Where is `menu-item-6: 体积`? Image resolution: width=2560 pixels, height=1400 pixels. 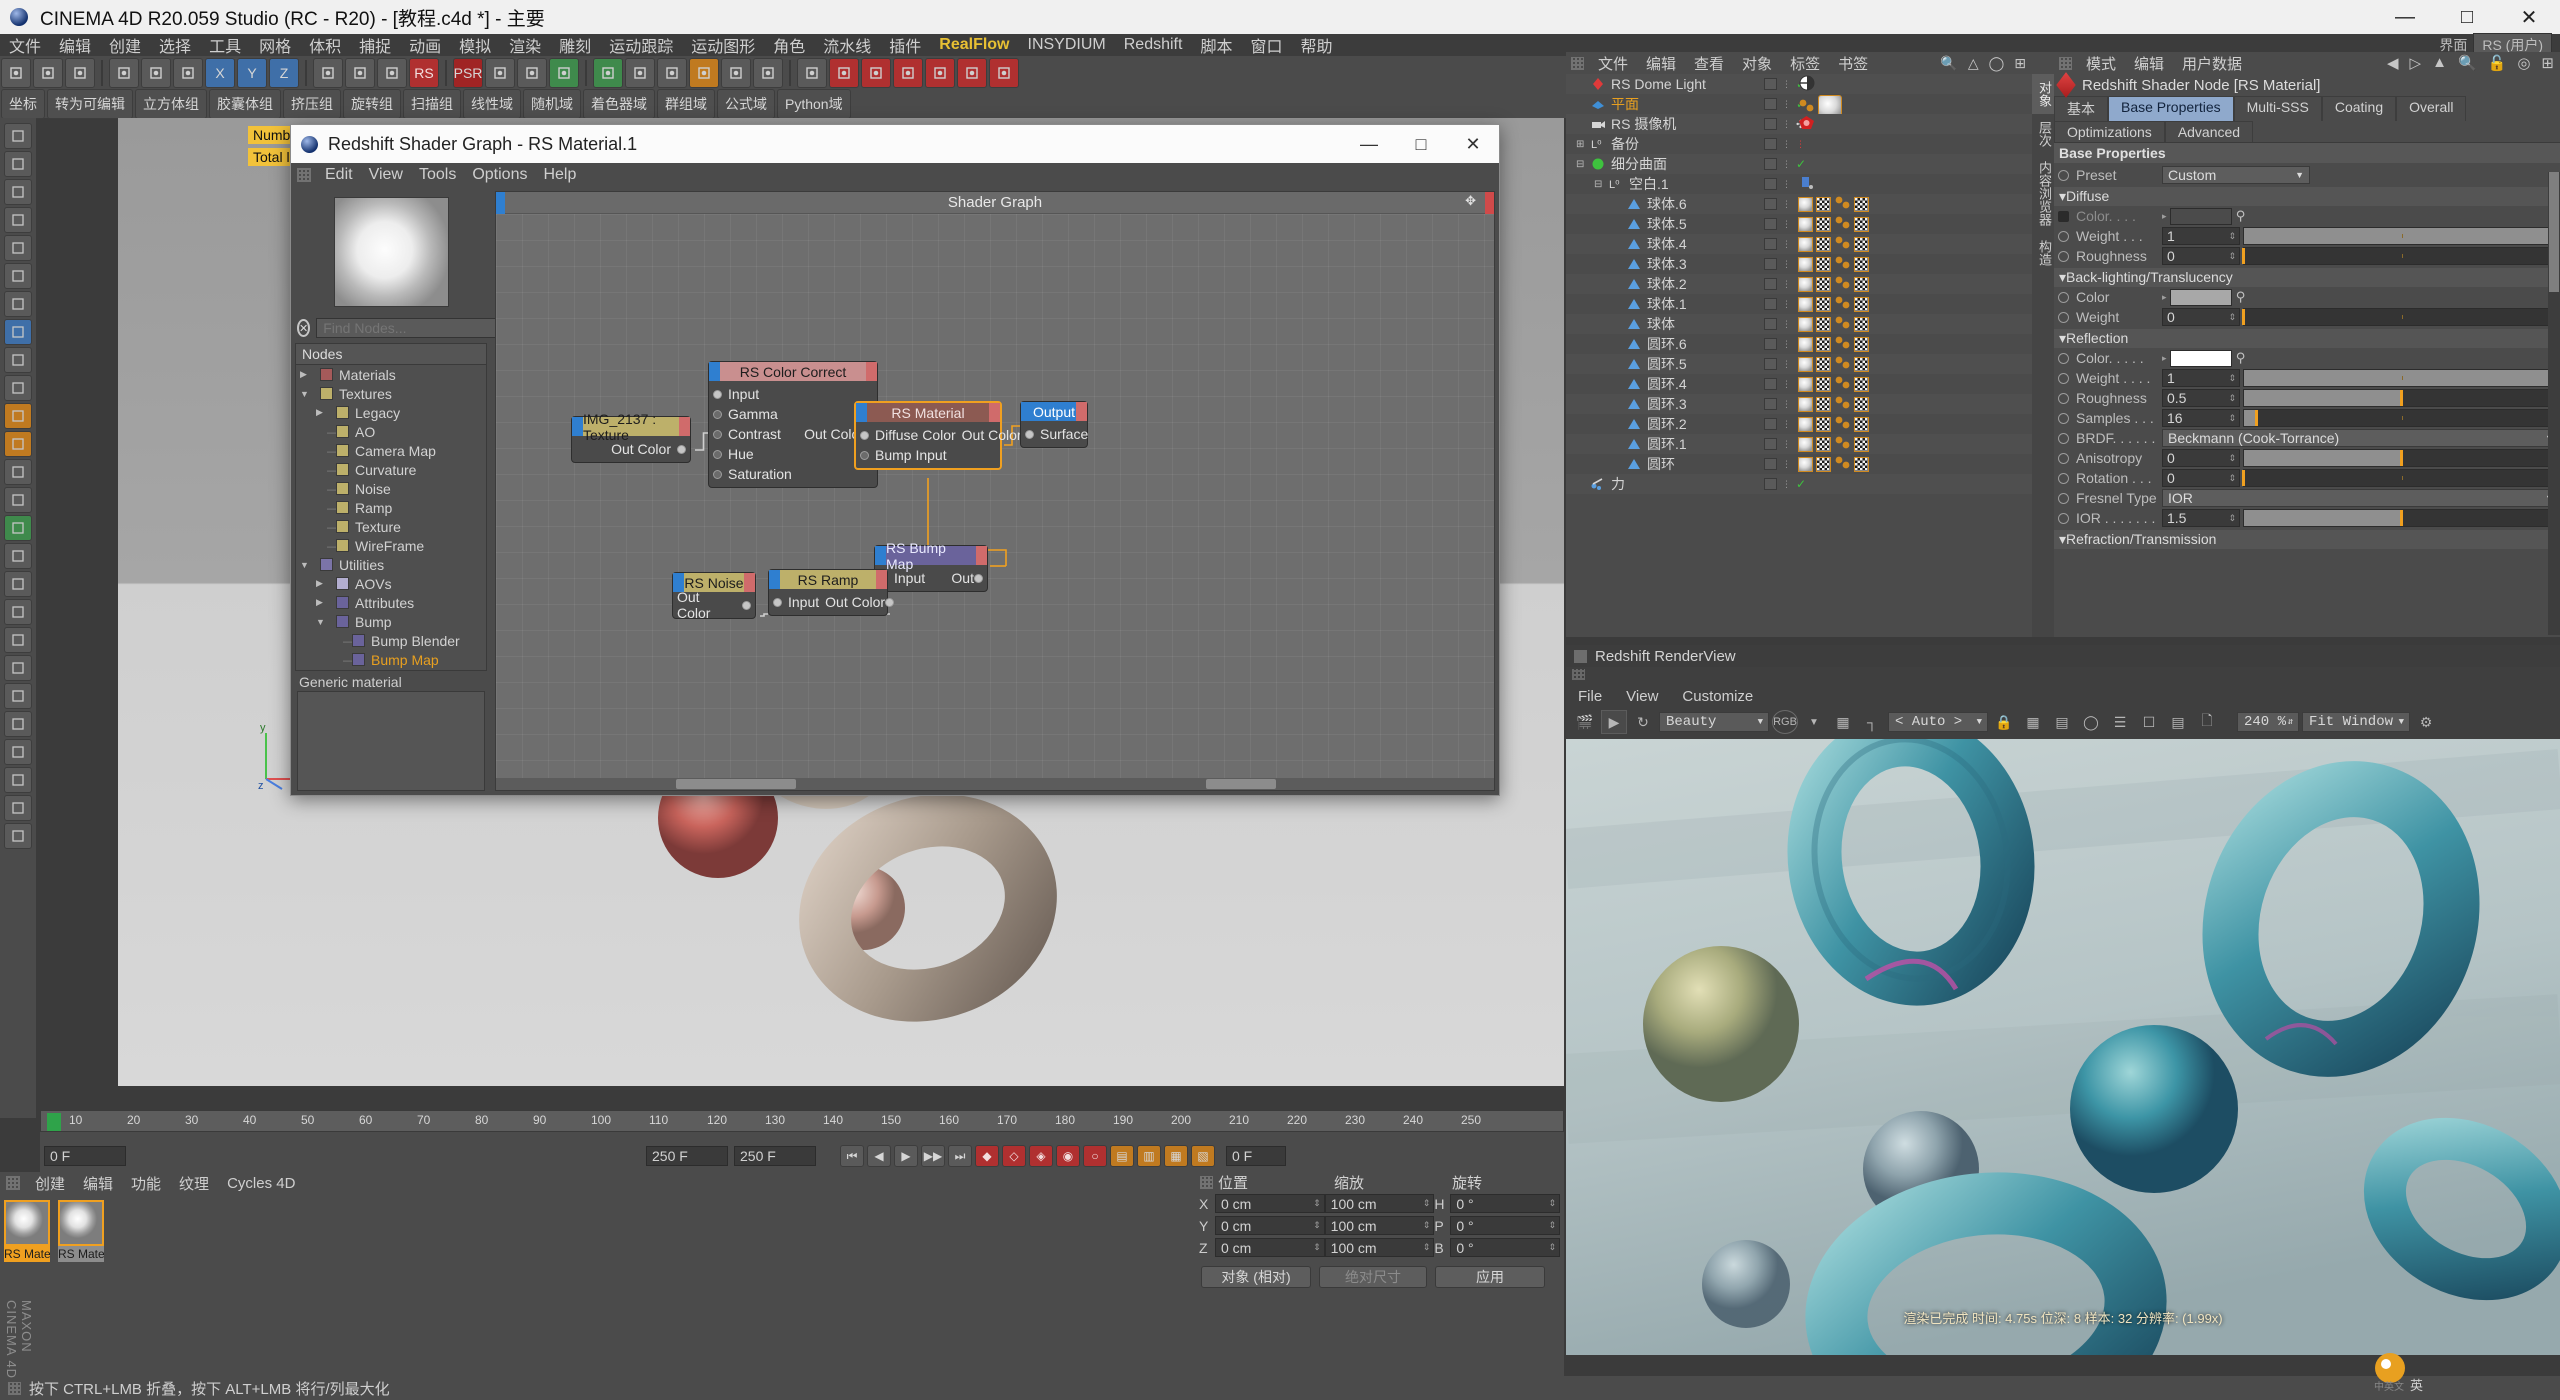 menu-item-6: 体积 is located at coordinates (325, 45).